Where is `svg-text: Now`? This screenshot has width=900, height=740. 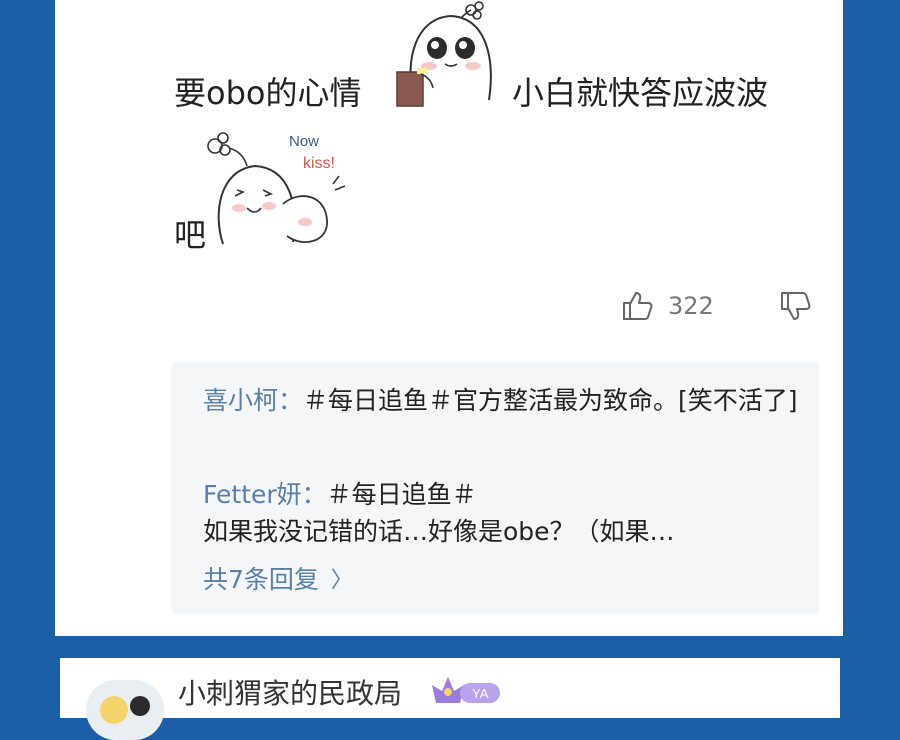
svg-text: Now is located at coordinates (304, 141).